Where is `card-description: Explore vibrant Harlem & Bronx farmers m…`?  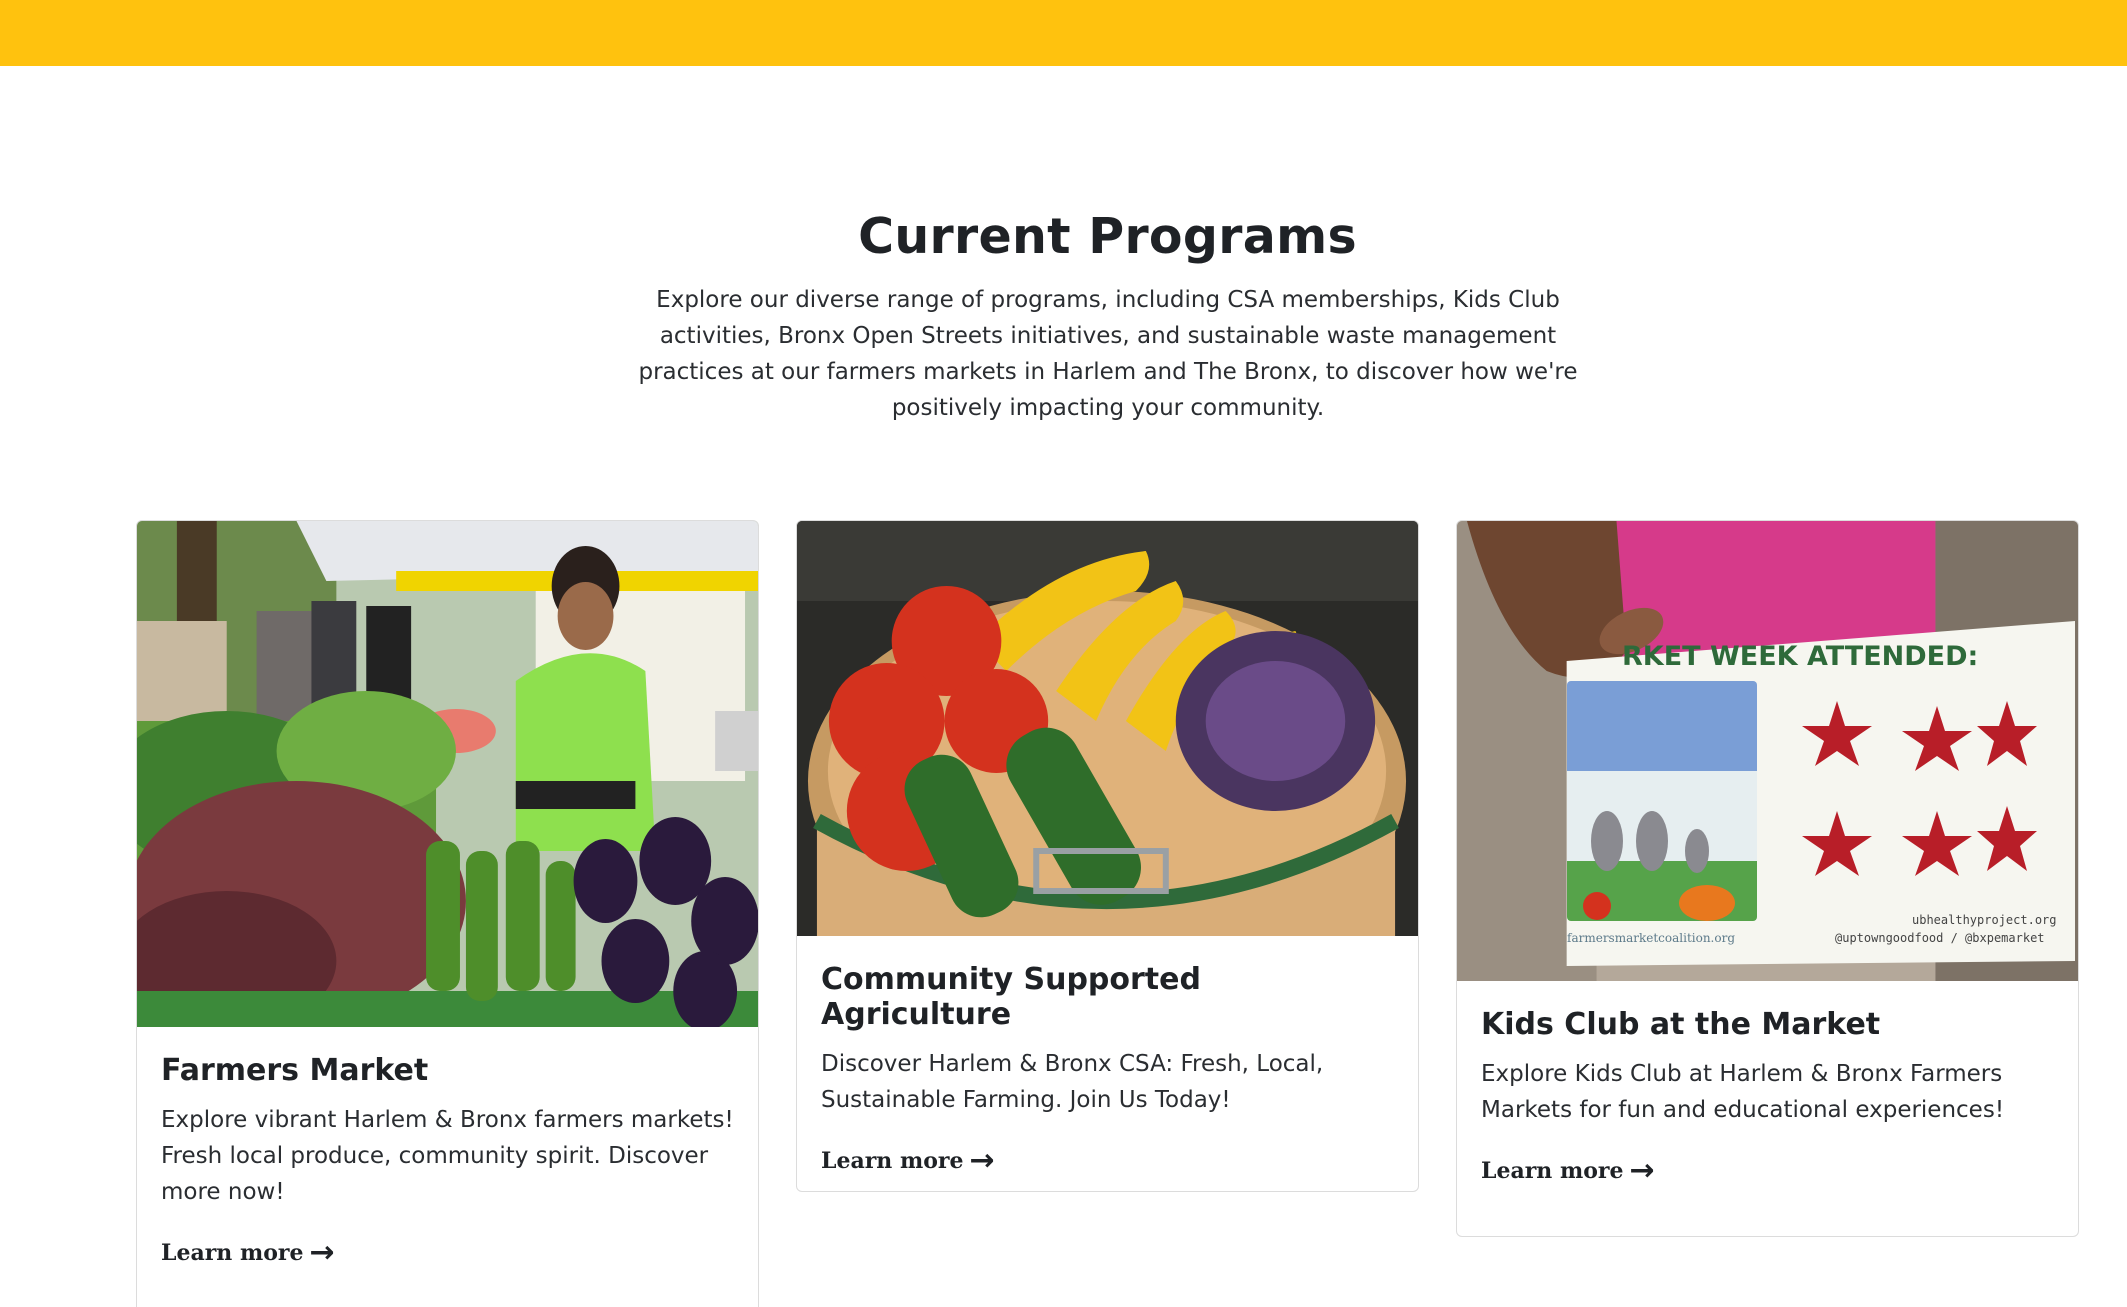
card-description: Explore vibrant Harlem & Bronx farmers m… is located at coordinates (447, 1156).